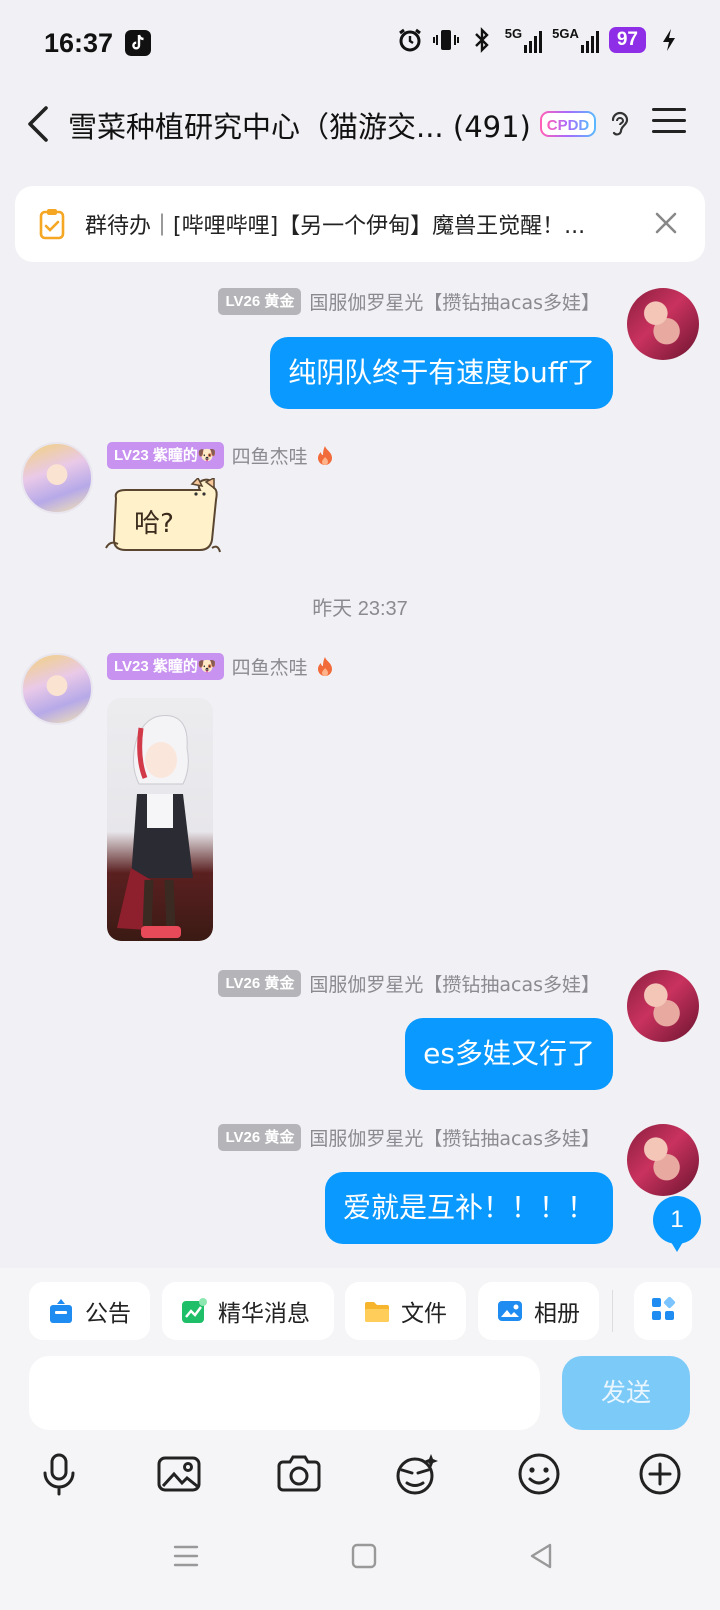 This screenshot has height=1610, width=720. I want to click on signal-5g: 5G, so click(524, 39).